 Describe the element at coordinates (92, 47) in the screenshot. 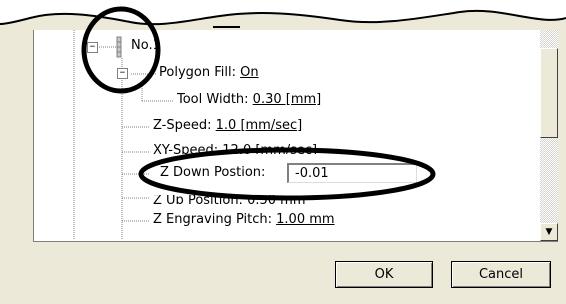

I see `expand-collapse-no1-icon: −` at that location.